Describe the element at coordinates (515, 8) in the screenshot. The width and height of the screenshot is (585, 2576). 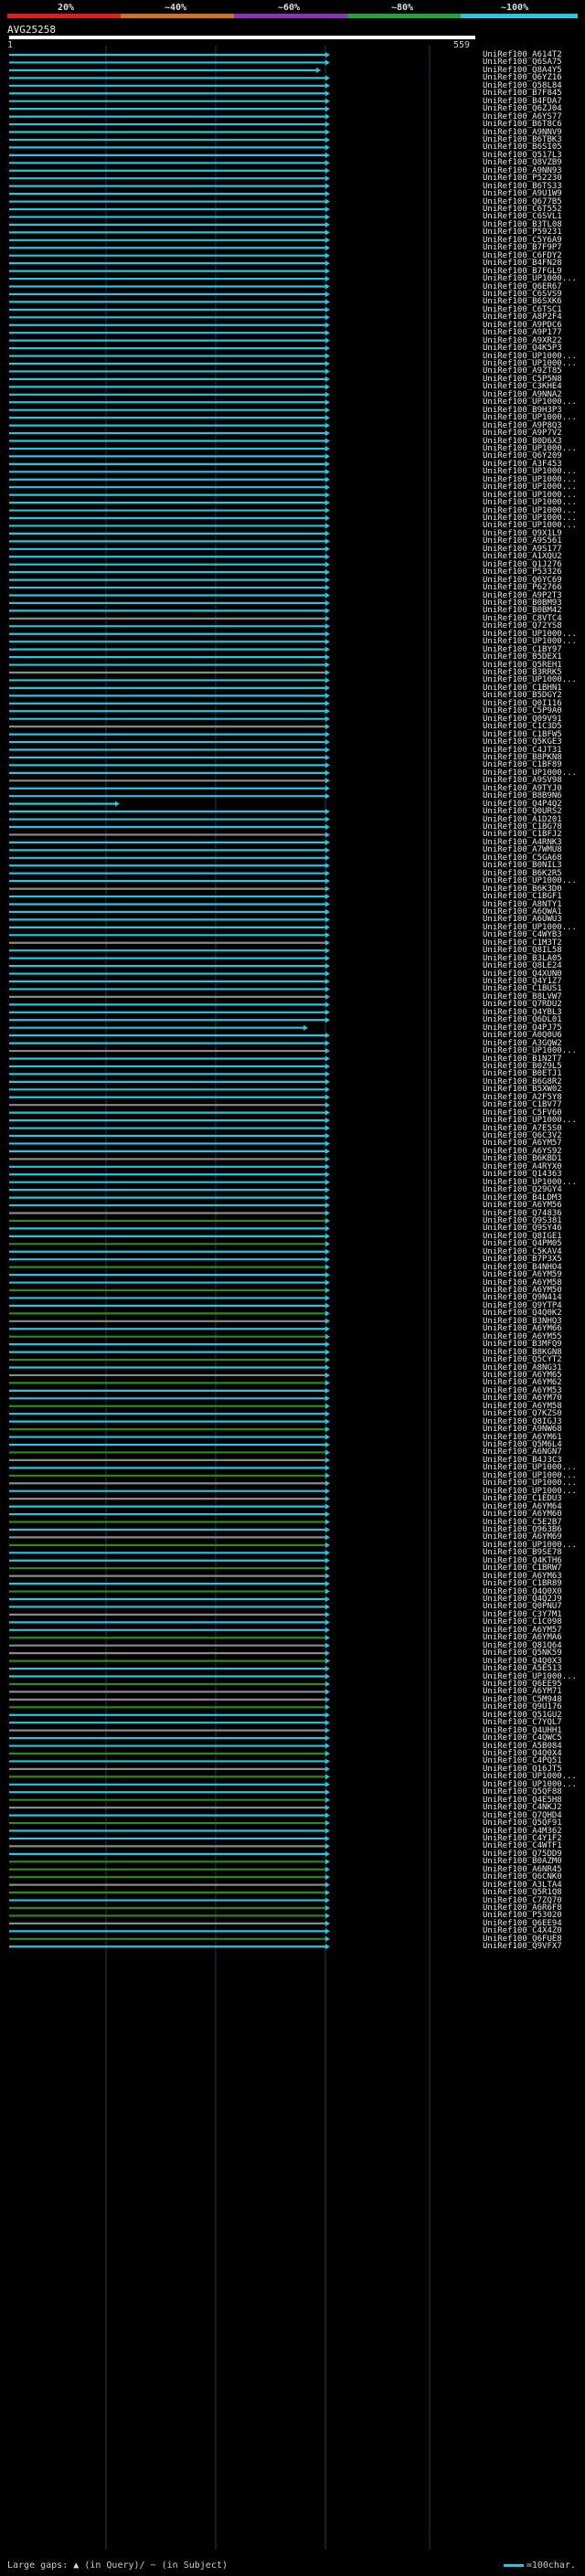
I see `scale-label-100: ~100%` at that location.